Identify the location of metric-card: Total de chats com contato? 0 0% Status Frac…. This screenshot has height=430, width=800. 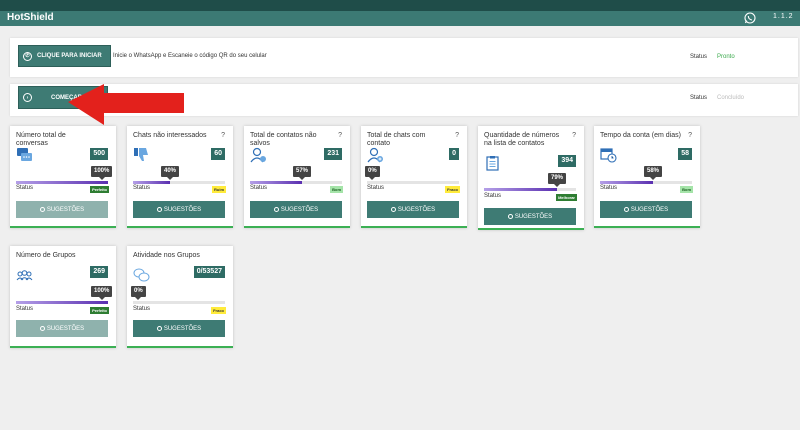
(414, 177).